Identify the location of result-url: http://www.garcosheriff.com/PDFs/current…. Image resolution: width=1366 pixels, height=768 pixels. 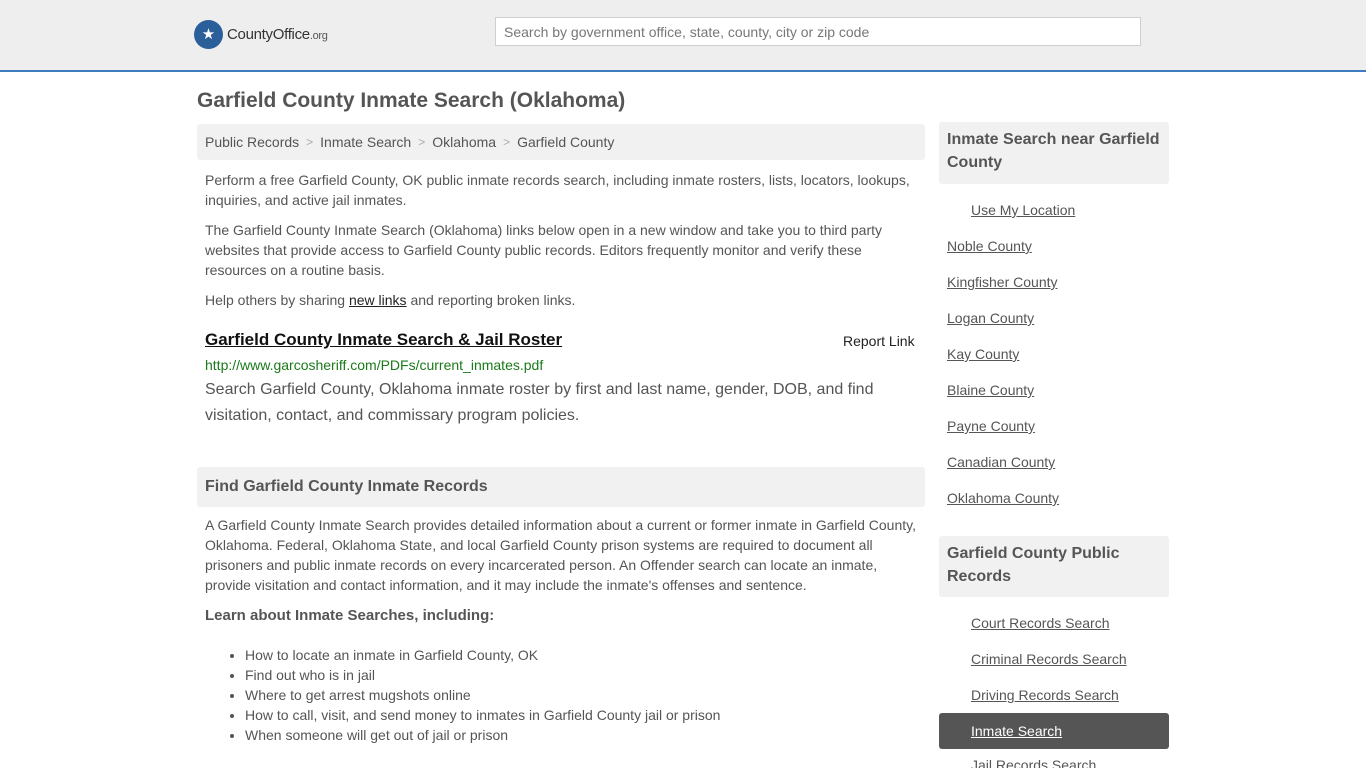
(374, 365).